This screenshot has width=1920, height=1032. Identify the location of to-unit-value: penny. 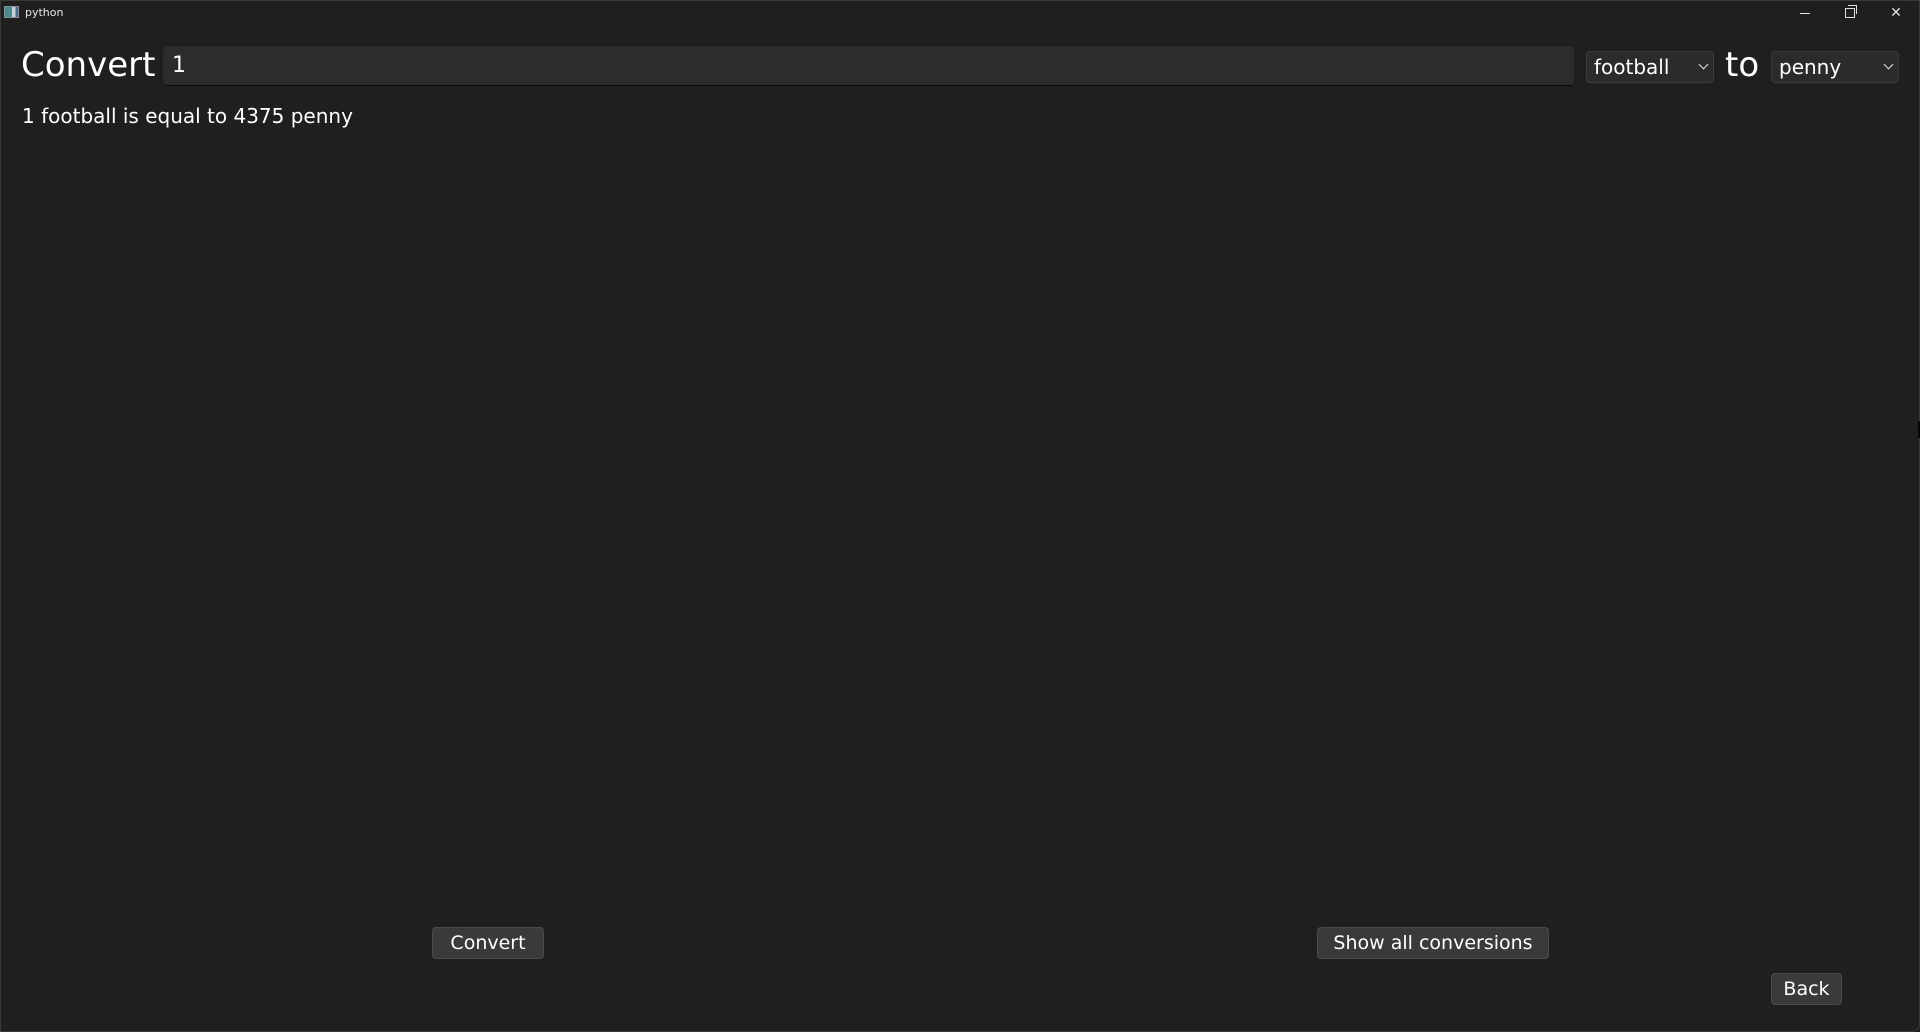
(1810, 67).